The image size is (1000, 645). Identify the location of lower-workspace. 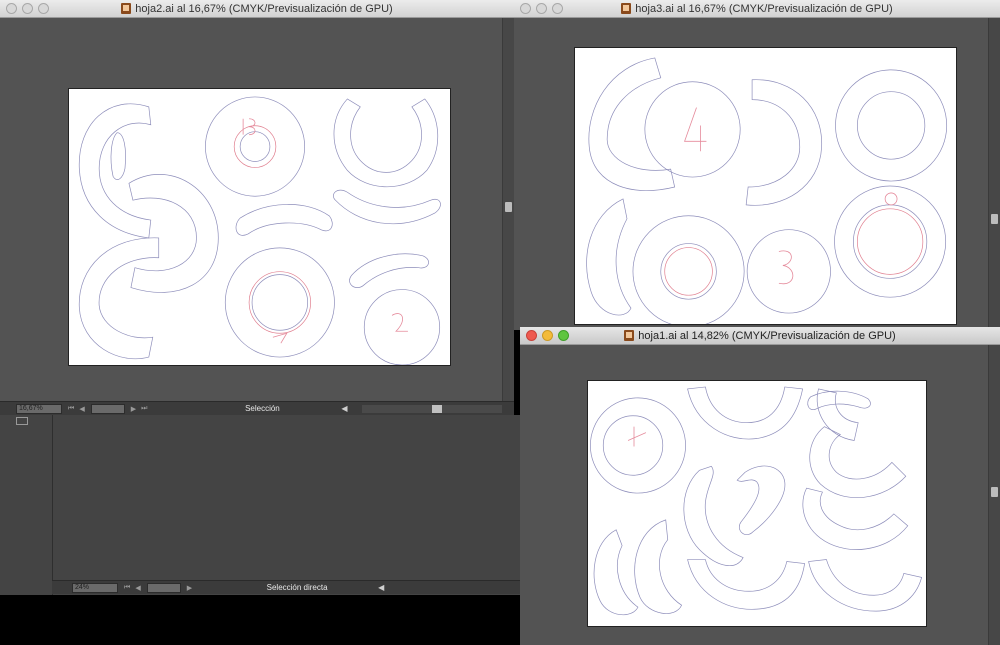
(260, 505).